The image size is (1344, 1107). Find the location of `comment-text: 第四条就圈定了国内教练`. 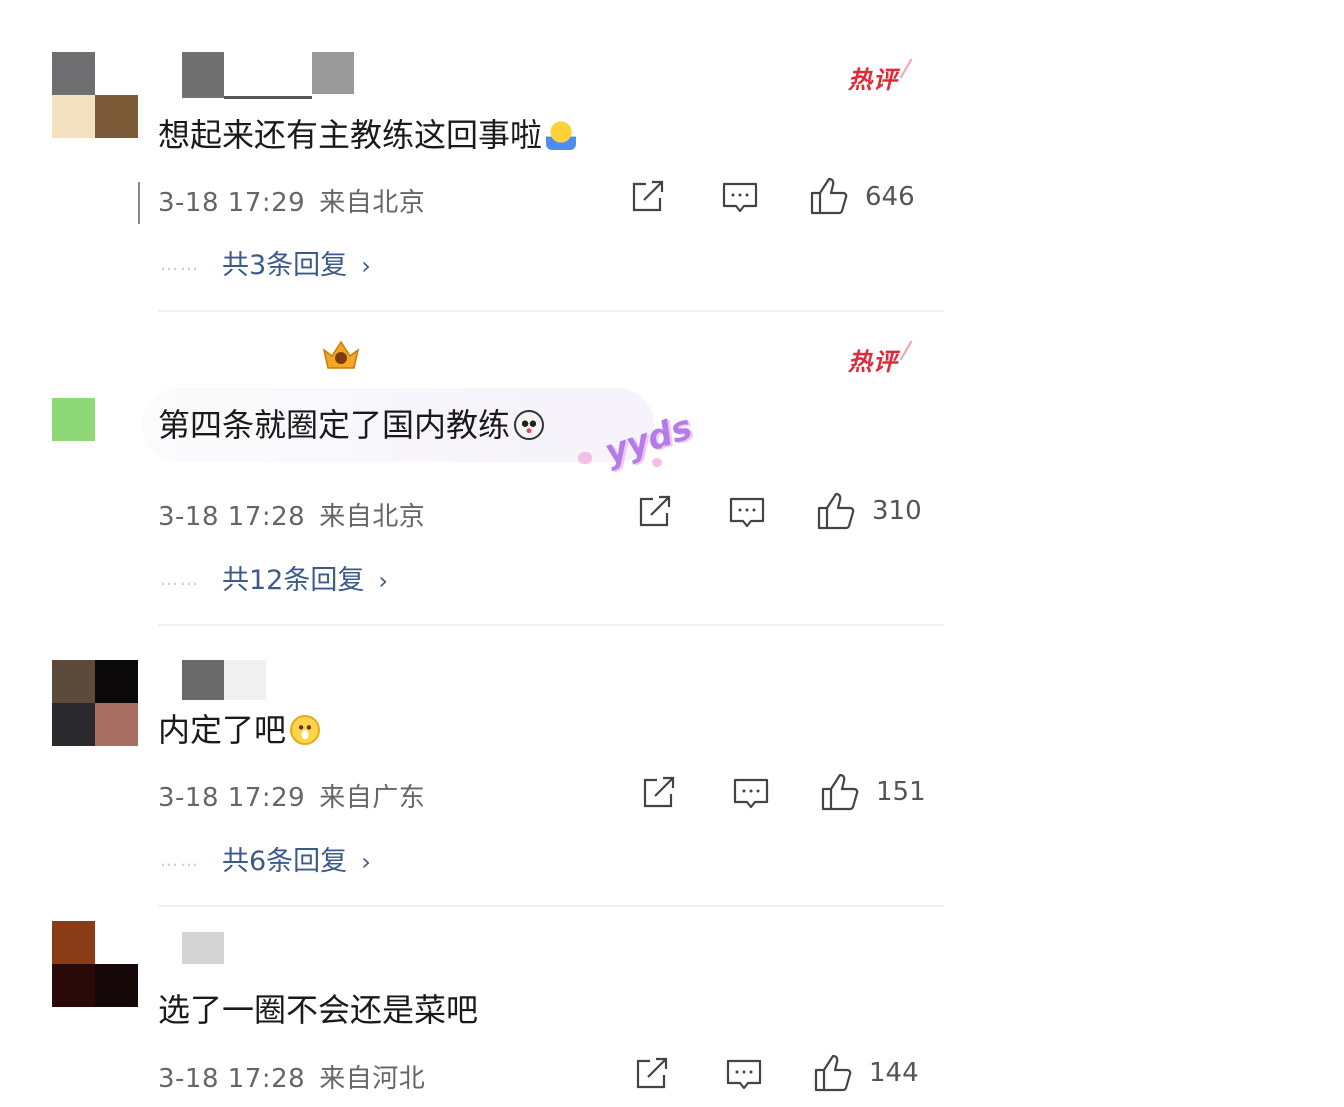

comment-text: 第四条就圈定了国内教练 is located at coordinates (351, 423).